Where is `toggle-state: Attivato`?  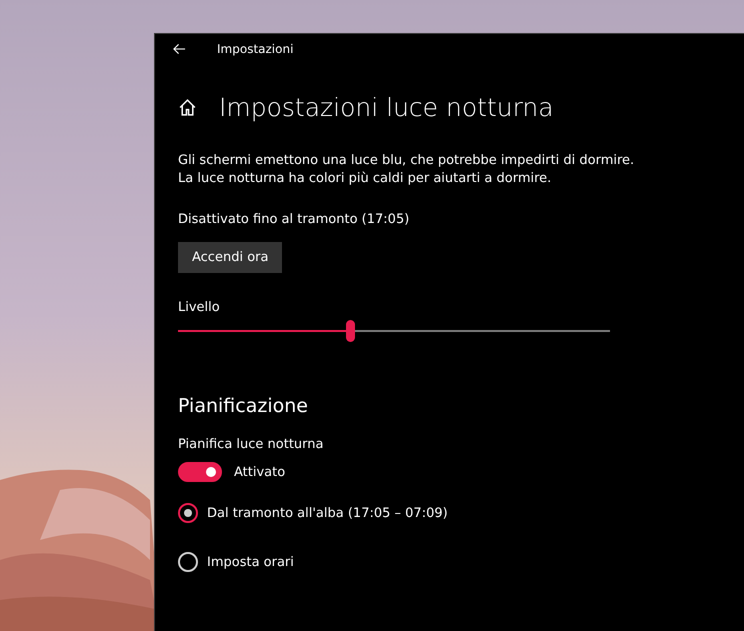 toggle-state: Attivato is located at coordinates (260, 472).